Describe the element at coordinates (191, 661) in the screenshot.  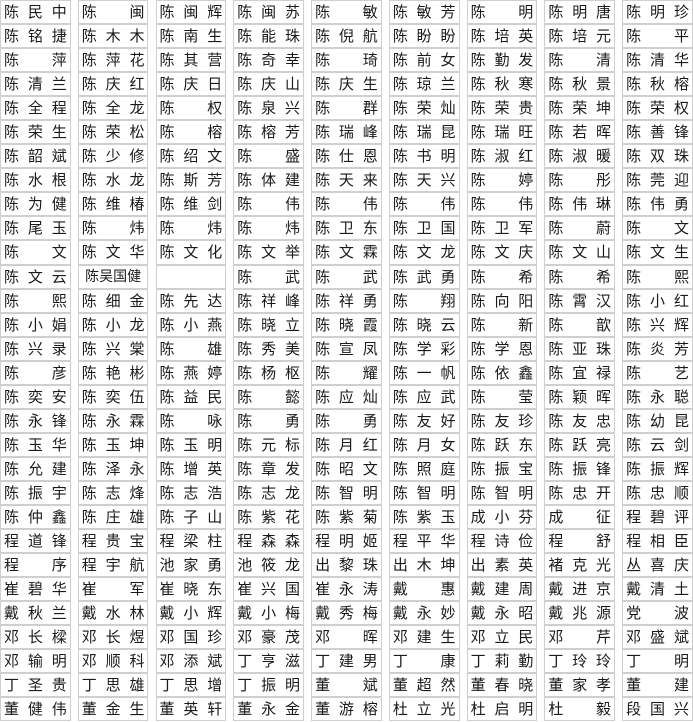
I see `name-cell: 邓添斌` at that location.